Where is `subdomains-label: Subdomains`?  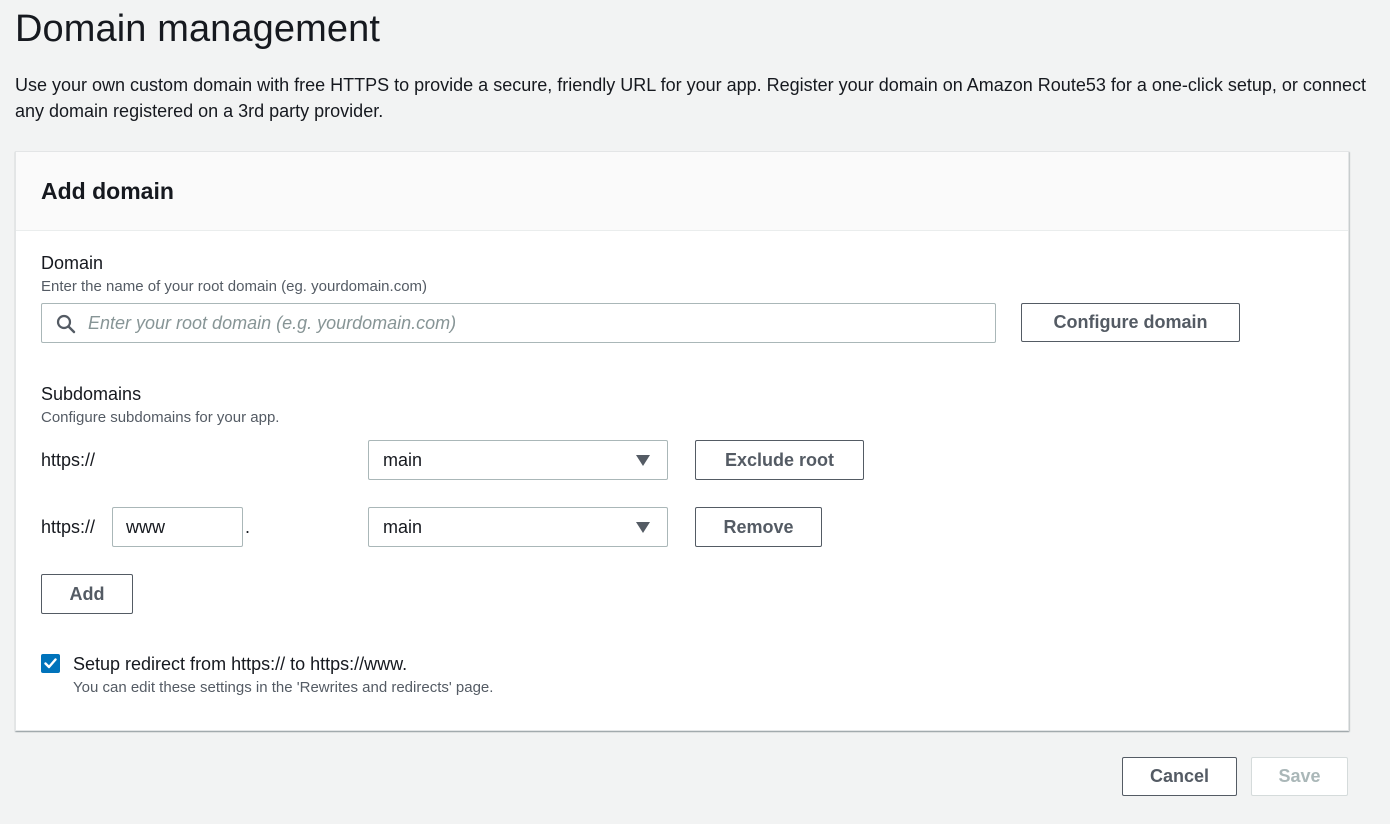 subdomains-label: Subdomains is located at coordinates (91, 394).